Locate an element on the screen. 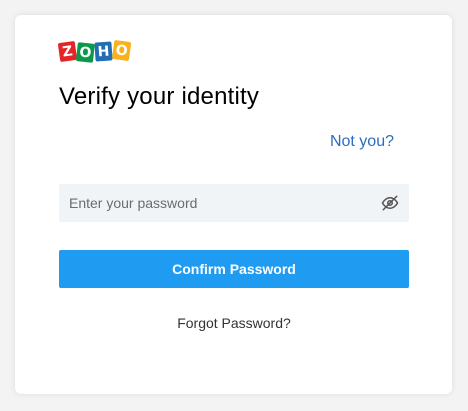  password-field-wrapper is located at coordinates (234, 203).